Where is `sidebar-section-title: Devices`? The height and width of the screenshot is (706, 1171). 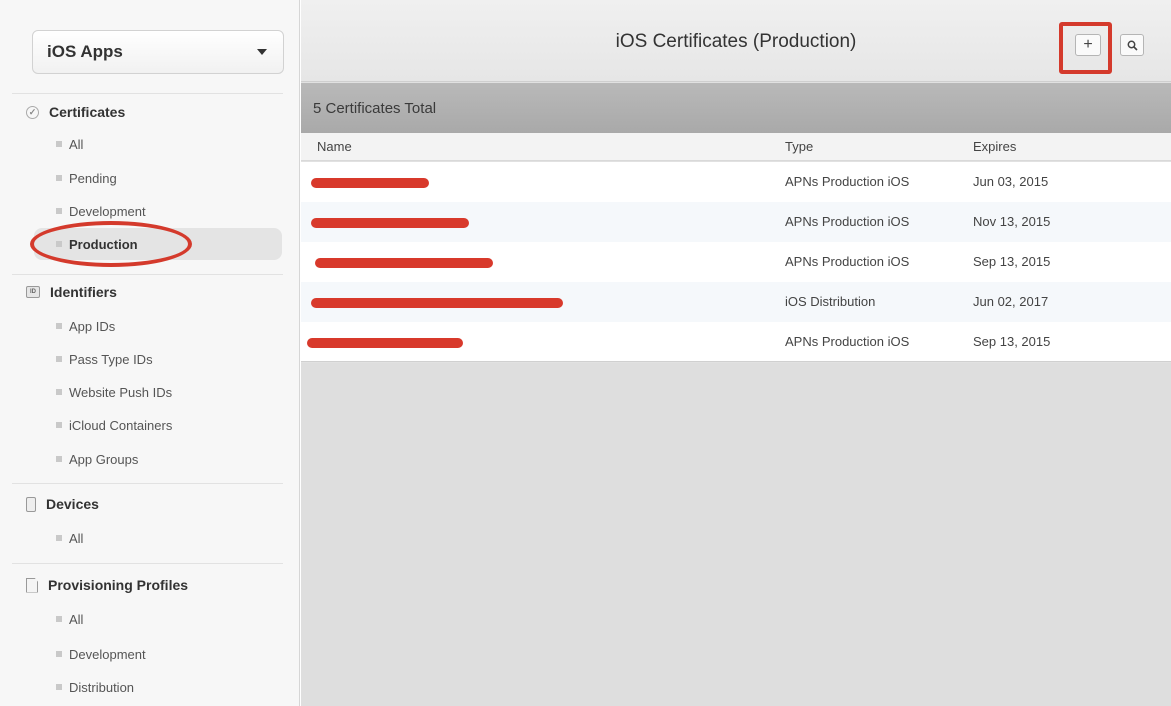 sidebar-section-title: Devices is located at coordinates (72, 504).